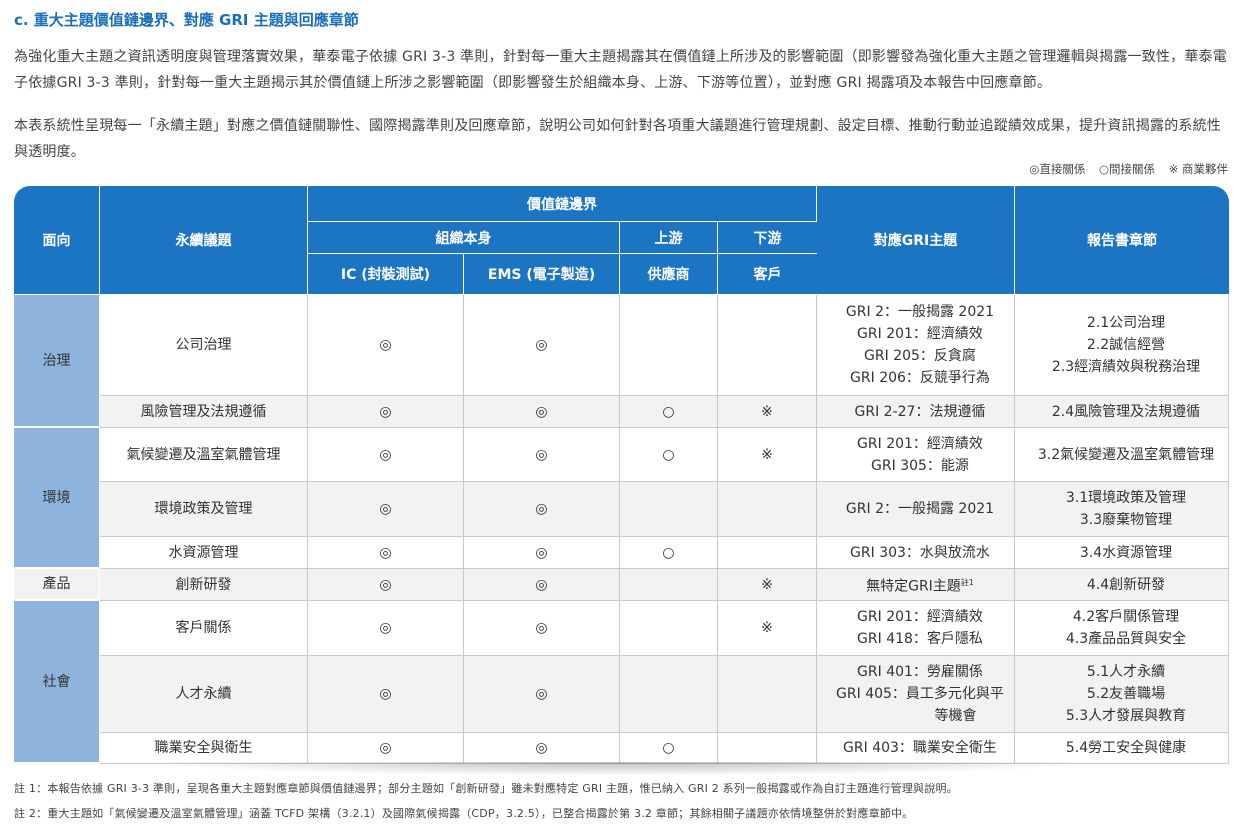 This screenshot has width=1239, height=829. I want to click on header-downstream: 下游, so click(767, 238).